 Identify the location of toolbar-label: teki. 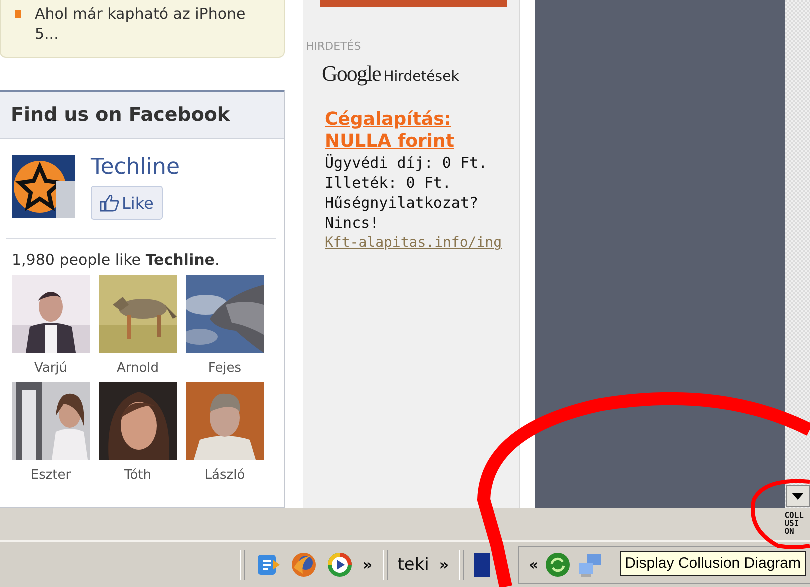
(414, 564).